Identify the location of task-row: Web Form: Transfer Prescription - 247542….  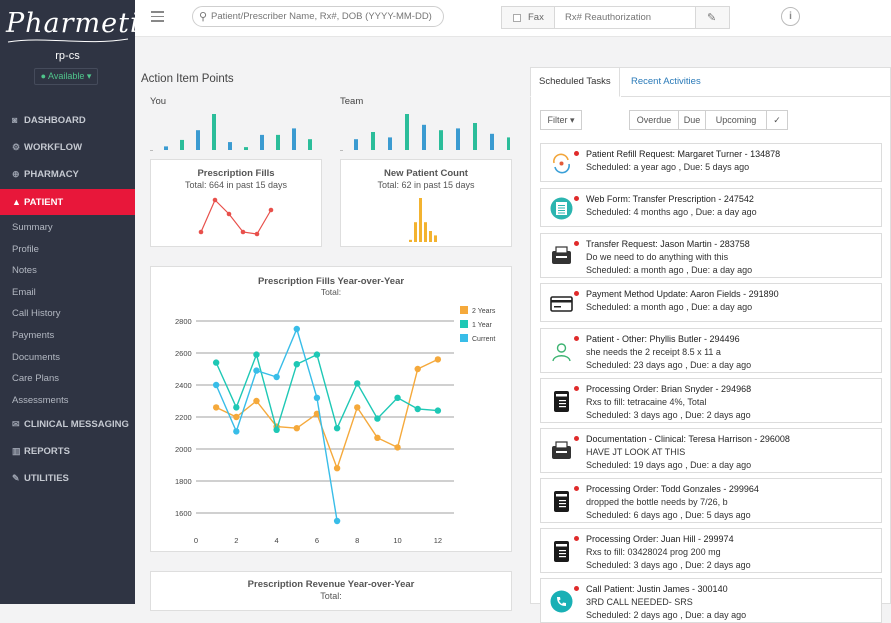
(711, 207).